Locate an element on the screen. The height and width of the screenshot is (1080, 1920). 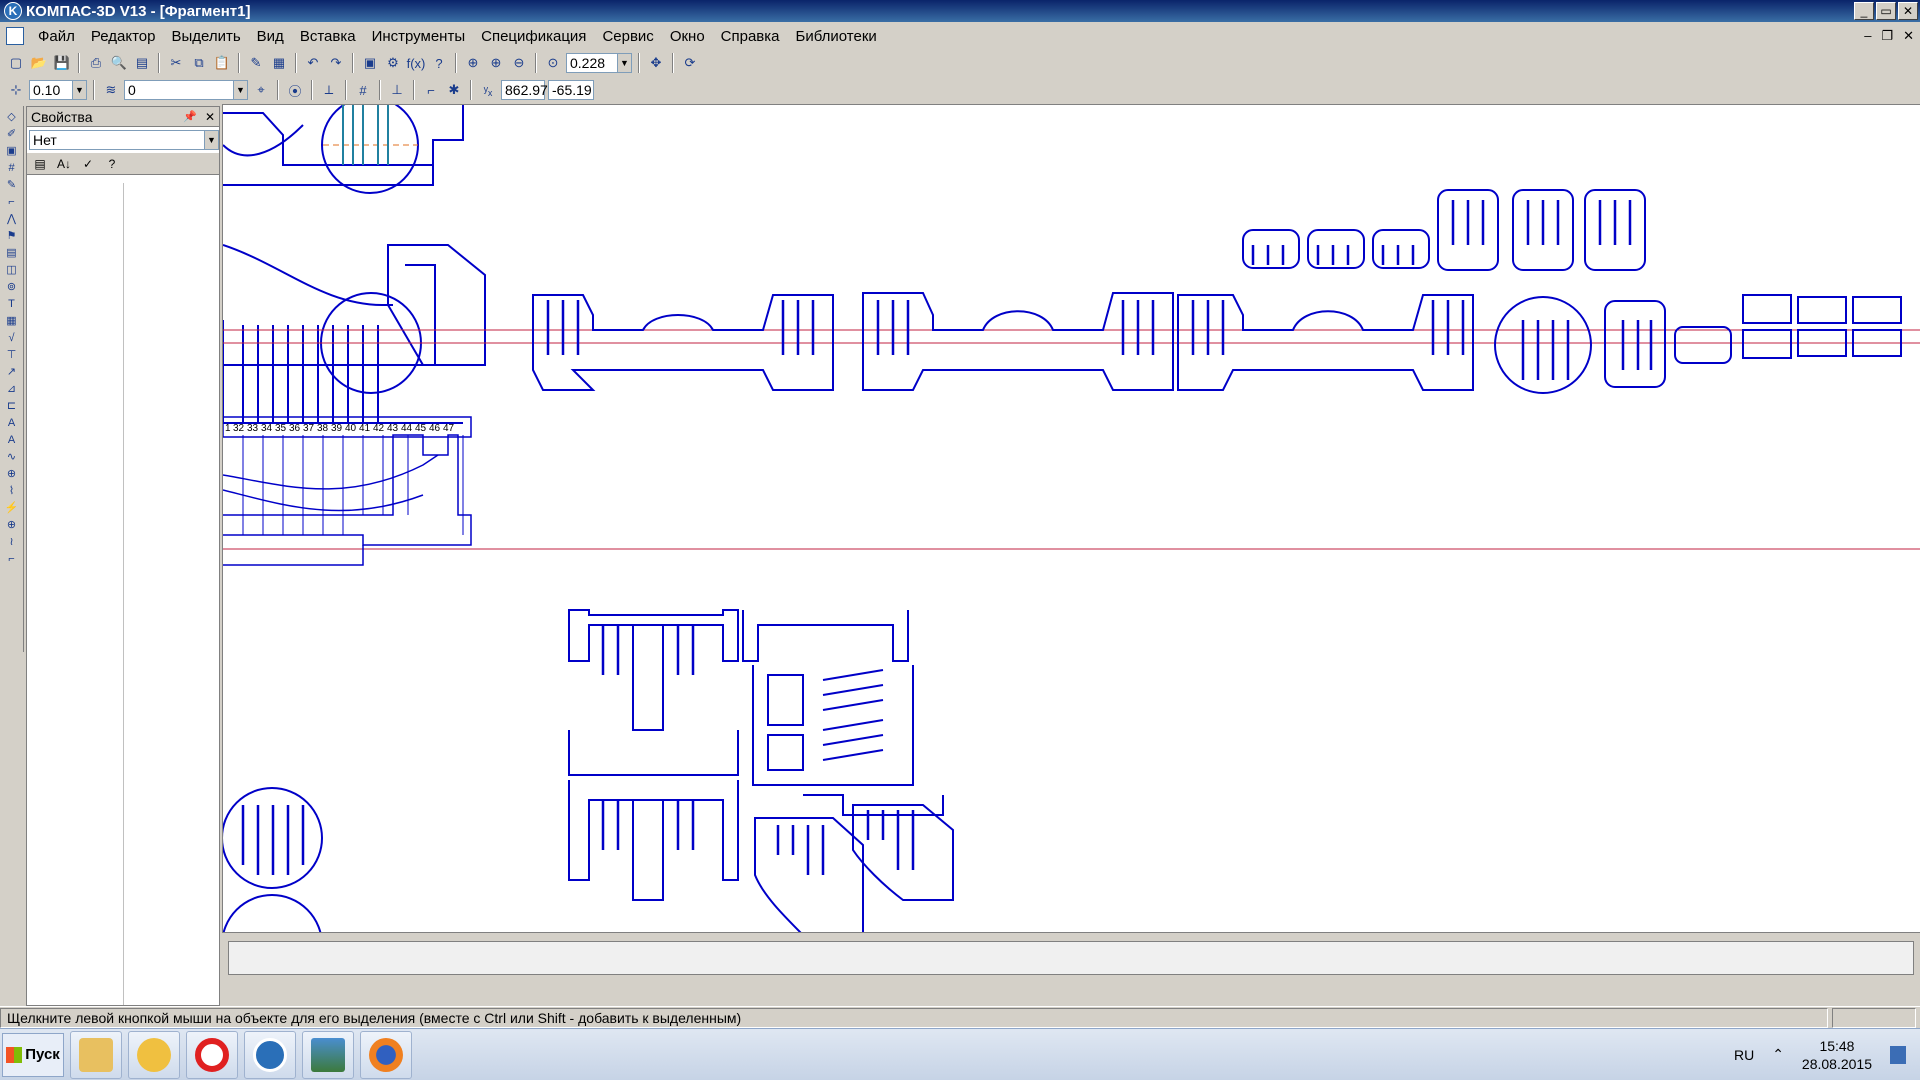
edit-icon: ✐ is located at coordinates (12, 134).